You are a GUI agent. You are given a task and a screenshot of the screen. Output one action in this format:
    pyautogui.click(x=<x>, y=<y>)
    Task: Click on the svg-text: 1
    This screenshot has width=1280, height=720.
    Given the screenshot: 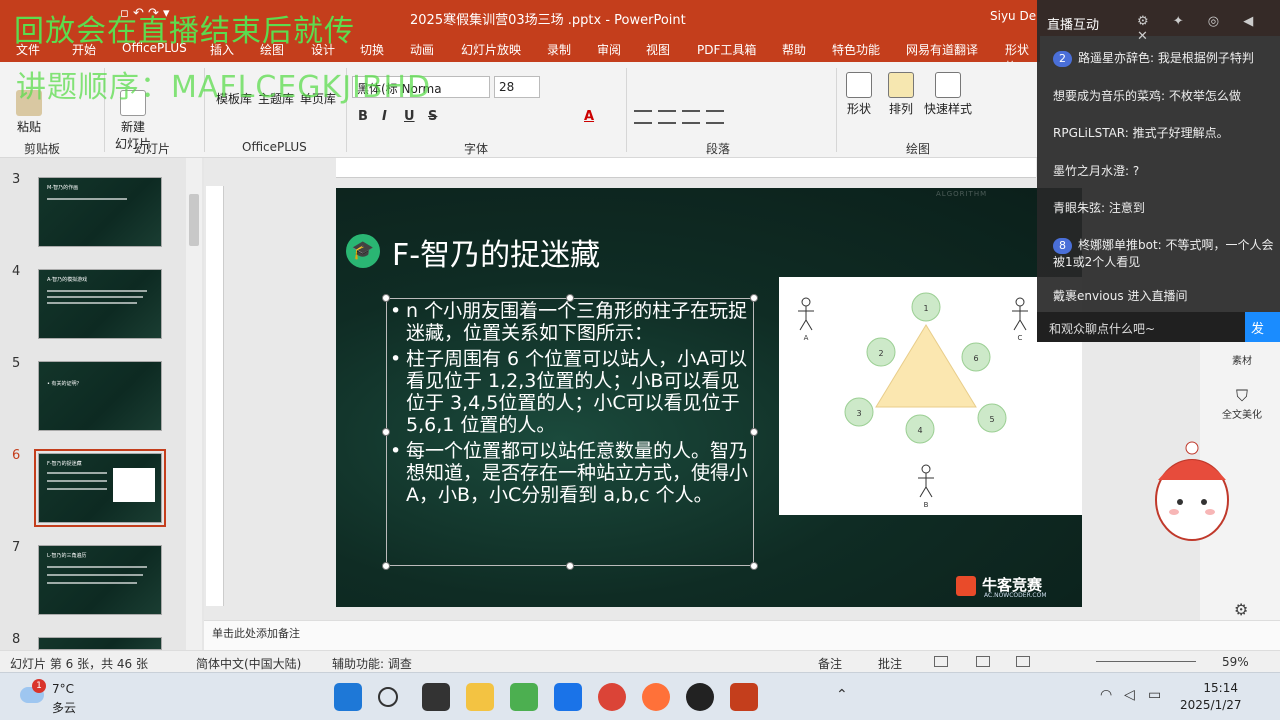 What is the action you would take?
    pyautogui.click(x=925, y=308)
    